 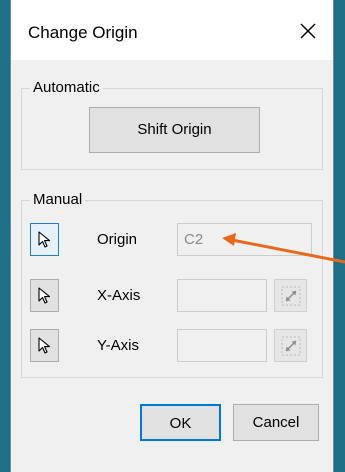 I want to click on shift-origin-button: Shift Origin, so click(x=174, y=130).